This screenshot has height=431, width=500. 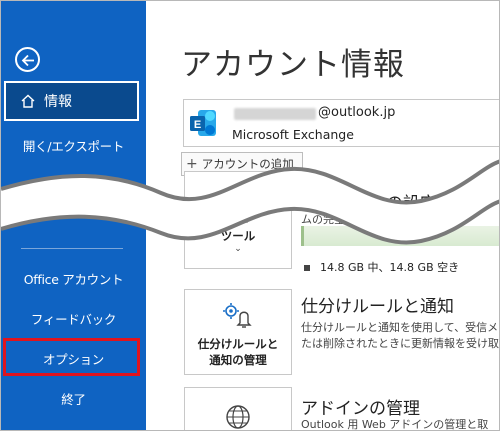 I want to click on sidebar-item-feedback: フィードバック, so click(x=73, y=318).